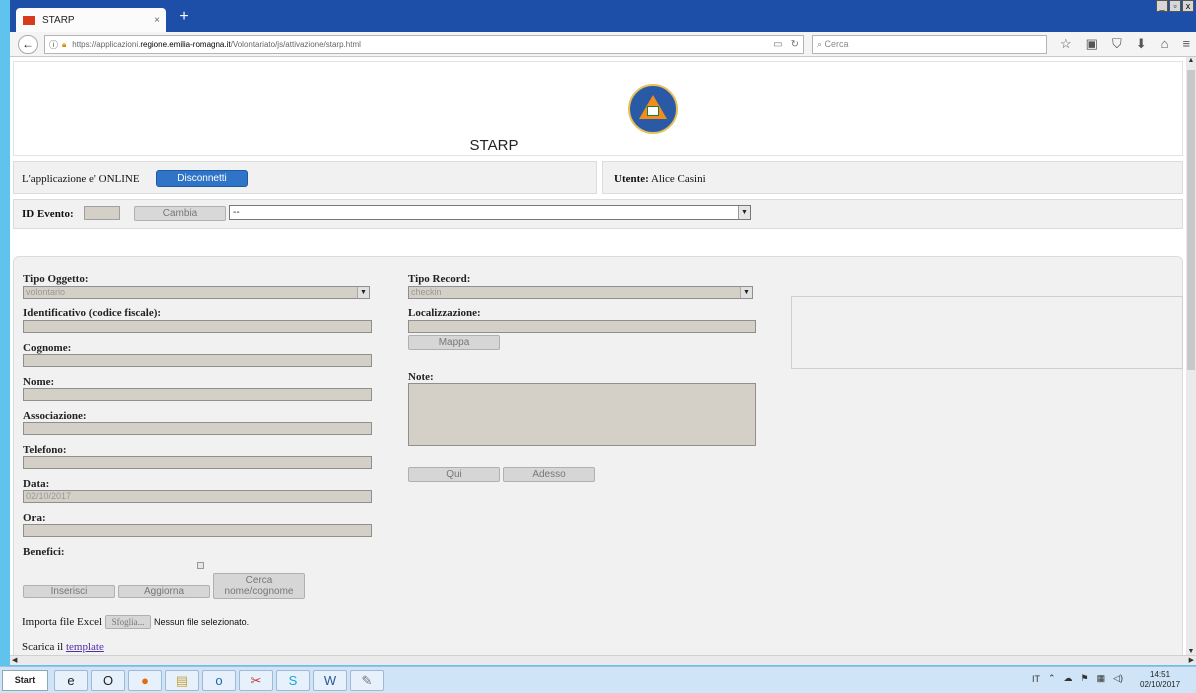 This screenshot has height=693, width=1196. What do you see at coordinates (92, 313) in the screenshot?
I see `identificativo-label: Identificativo (codice fiscale):` at bounding box center [92, 313].